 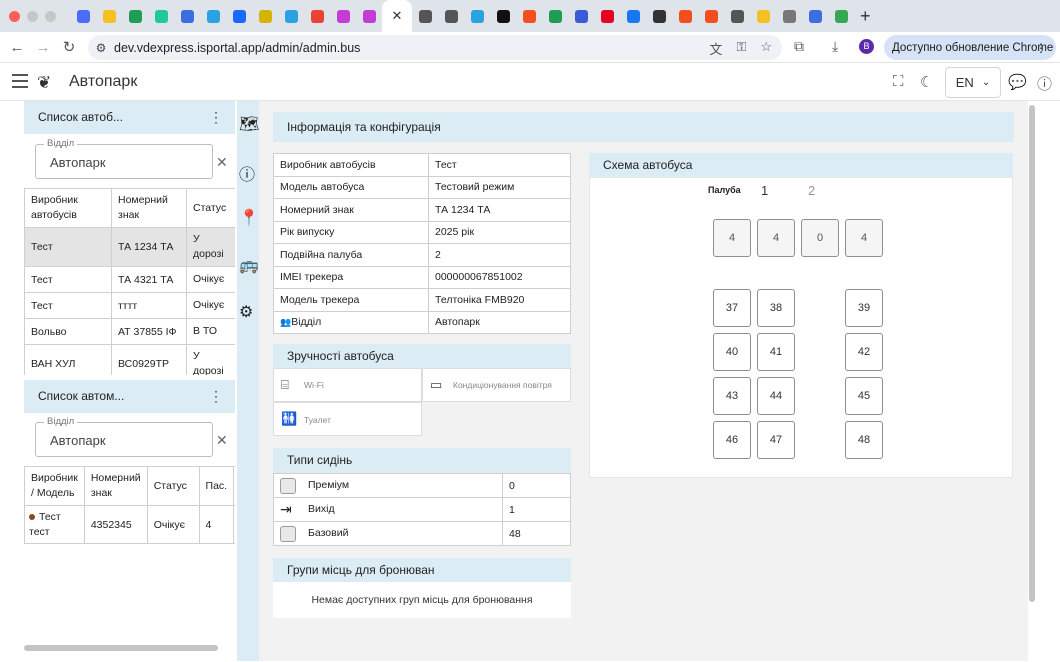 I want to click on forward-icon: →, so click(x=43, y=47).